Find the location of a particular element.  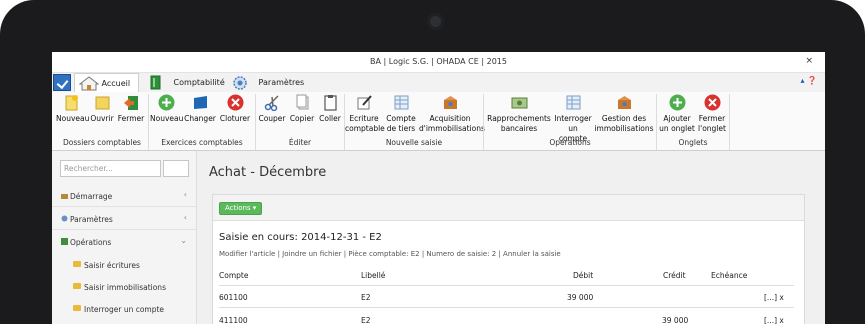

button-label: Compte is located at coordinates (401, 118).